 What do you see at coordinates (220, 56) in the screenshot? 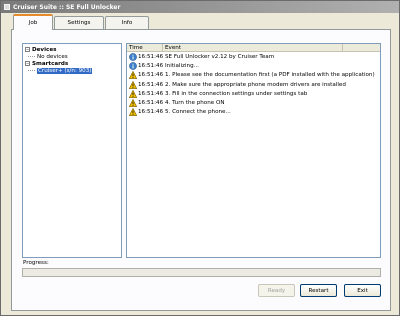
I see `log-event: SE Full Unlocker v2.12 by Cruiser Team` at bounding box center [220, 56].